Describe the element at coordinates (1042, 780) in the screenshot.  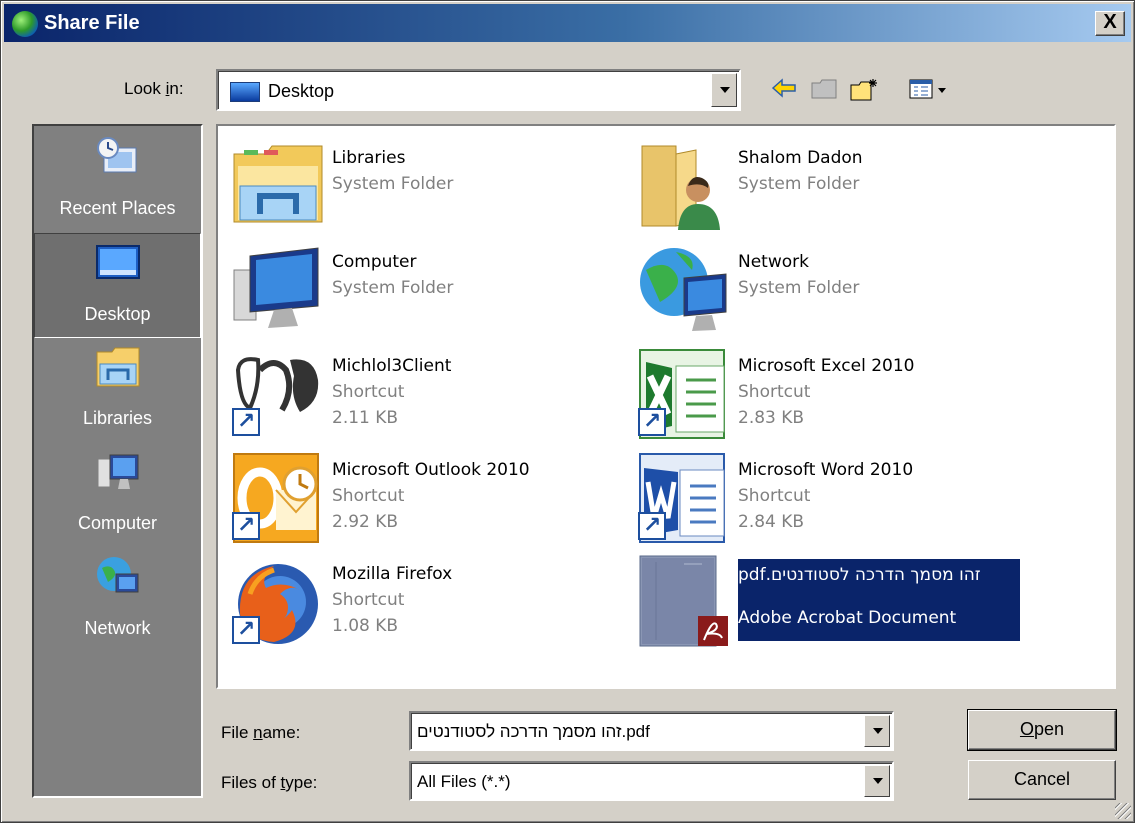
I see `cancel-button: Cancel` at that location.